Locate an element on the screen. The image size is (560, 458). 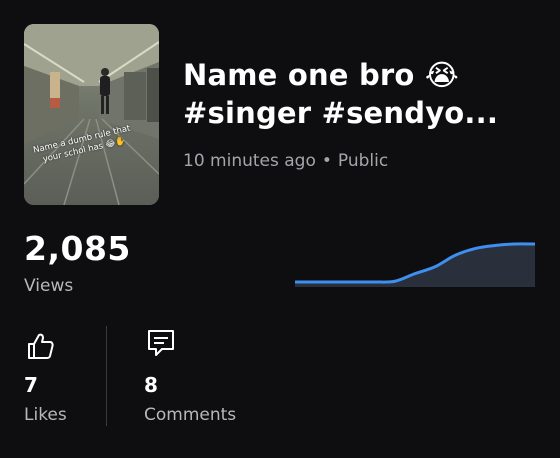
comment-icon is located at coordinates (161, 343).